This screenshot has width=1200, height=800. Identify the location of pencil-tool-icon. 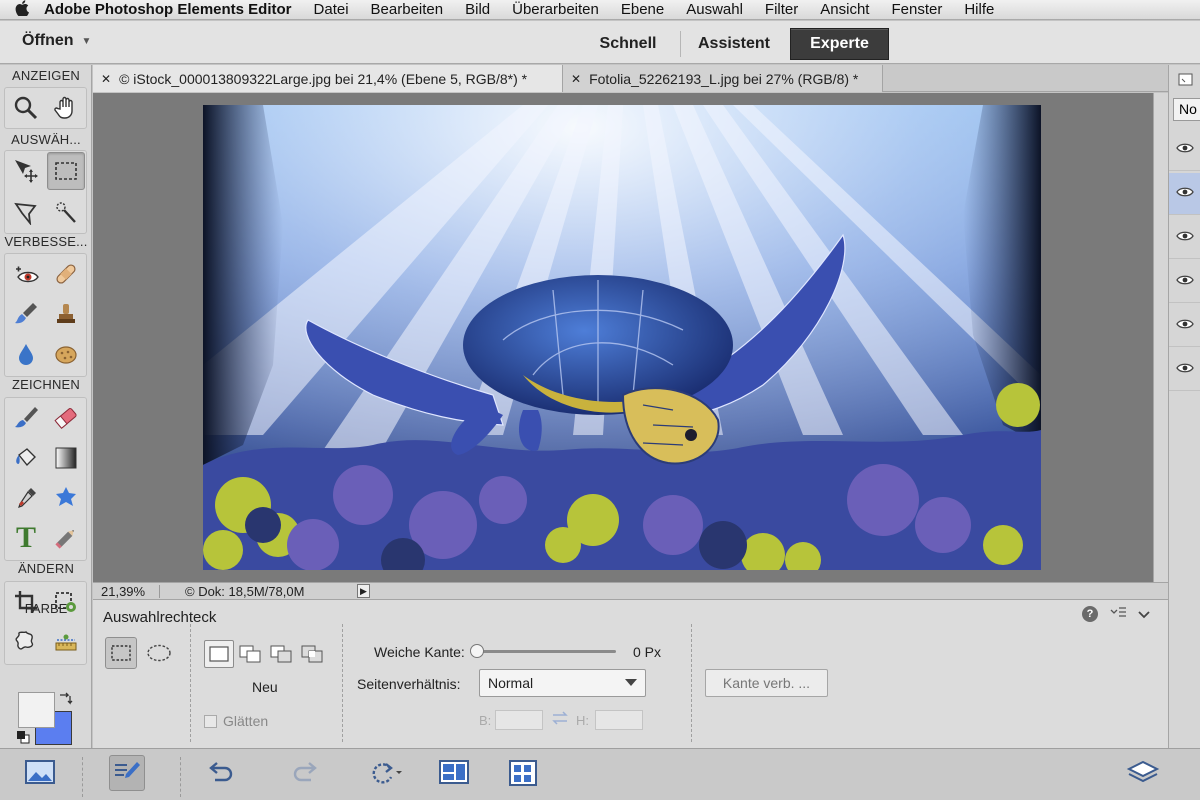
(66, 538).